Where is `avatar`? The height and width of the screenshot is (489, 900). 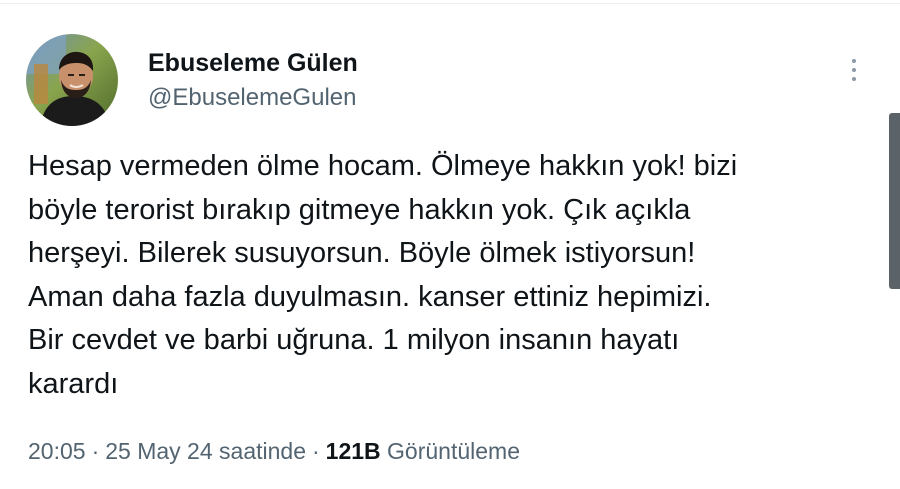
avatar is located at coordinates (72, 80).